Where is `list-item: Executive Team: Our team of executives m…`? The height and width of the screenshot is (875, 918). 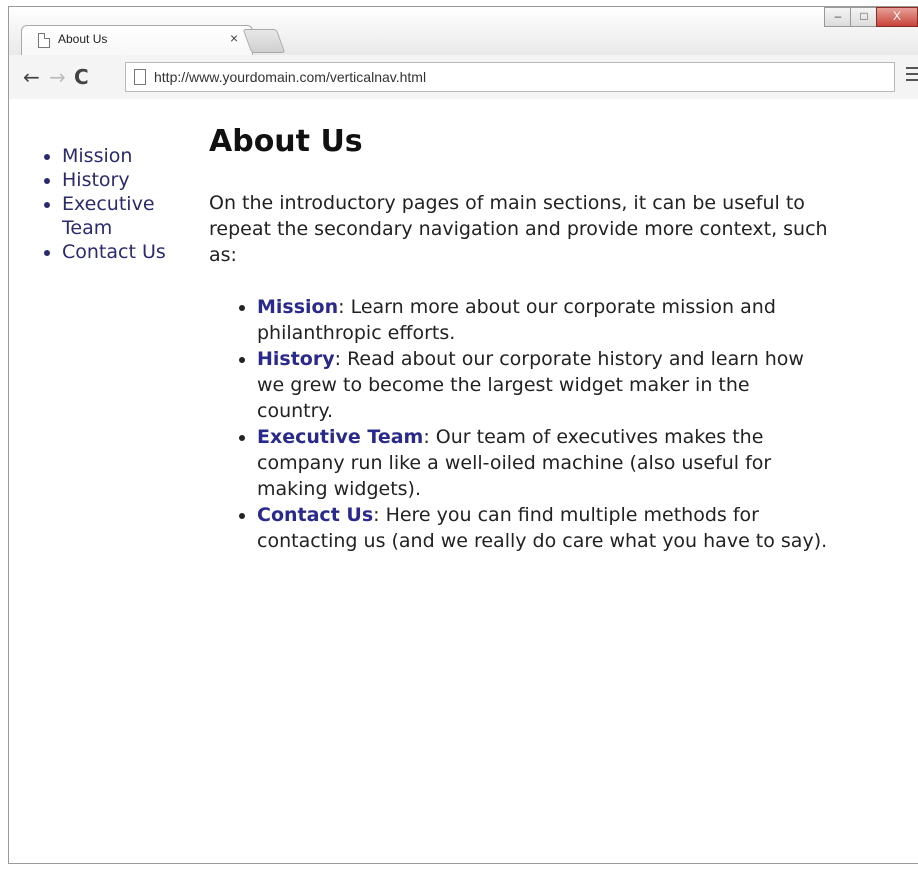
list-item: Executive Team: Our team of executives m… is located at coordinates (543, 463).